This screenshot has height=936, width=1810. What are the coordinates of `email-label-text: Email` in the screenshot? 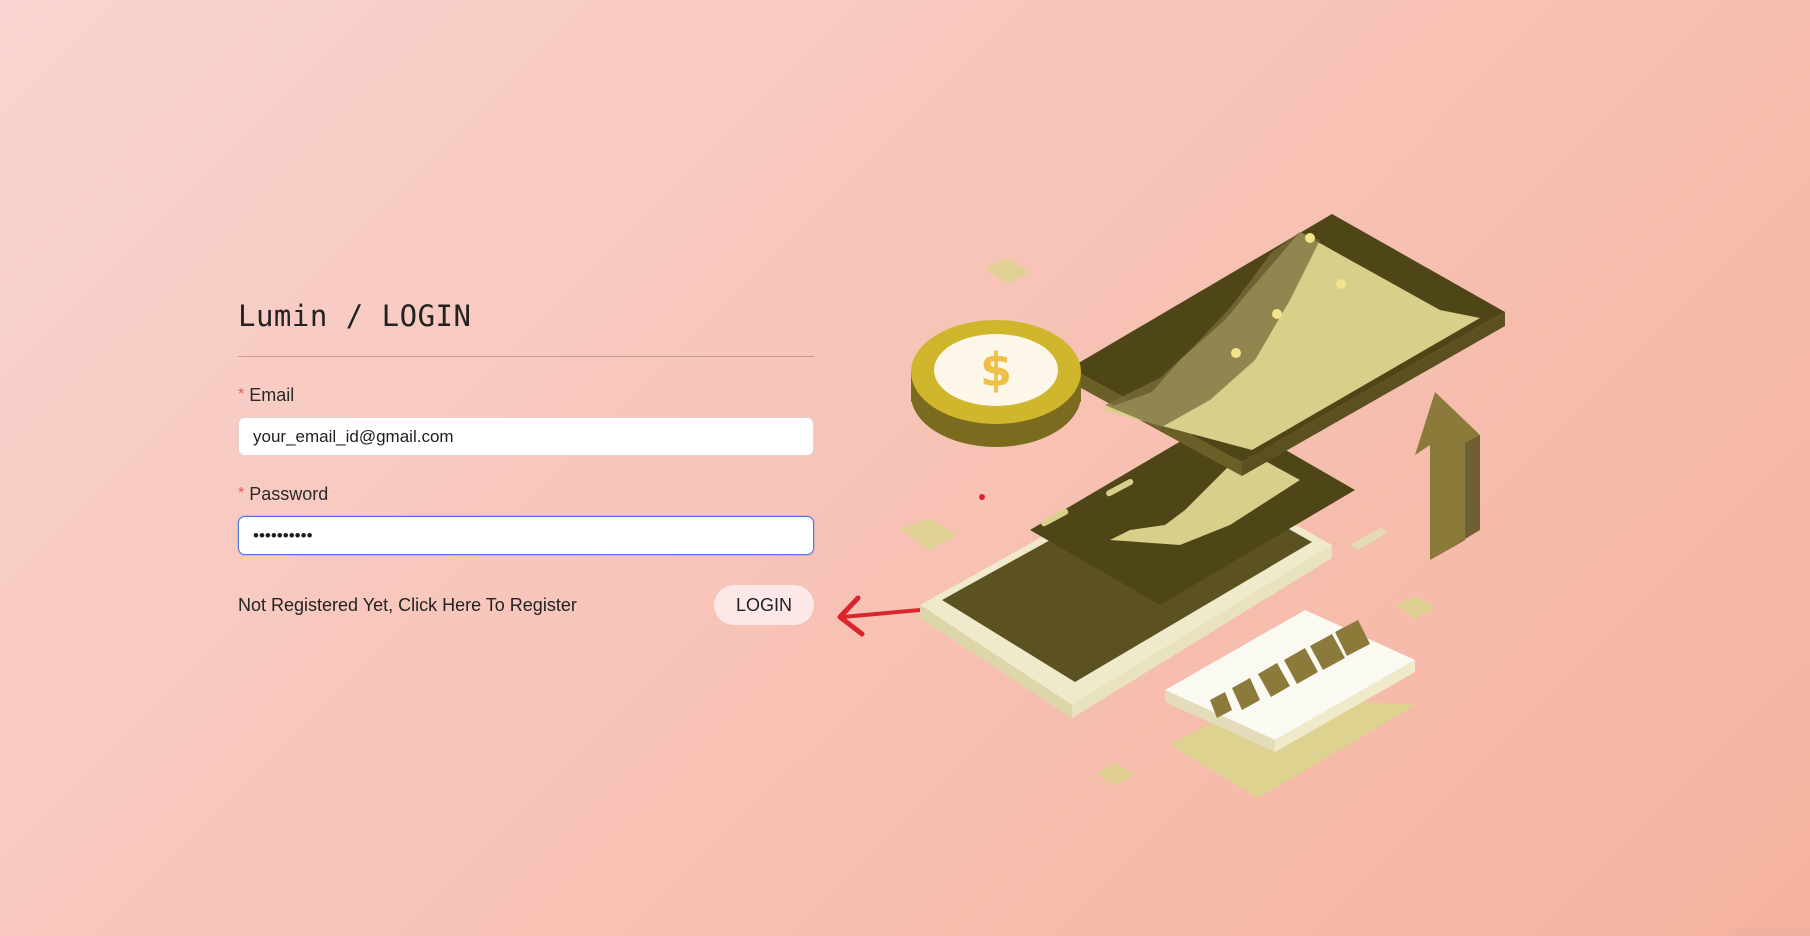 It's located at (272, 394).